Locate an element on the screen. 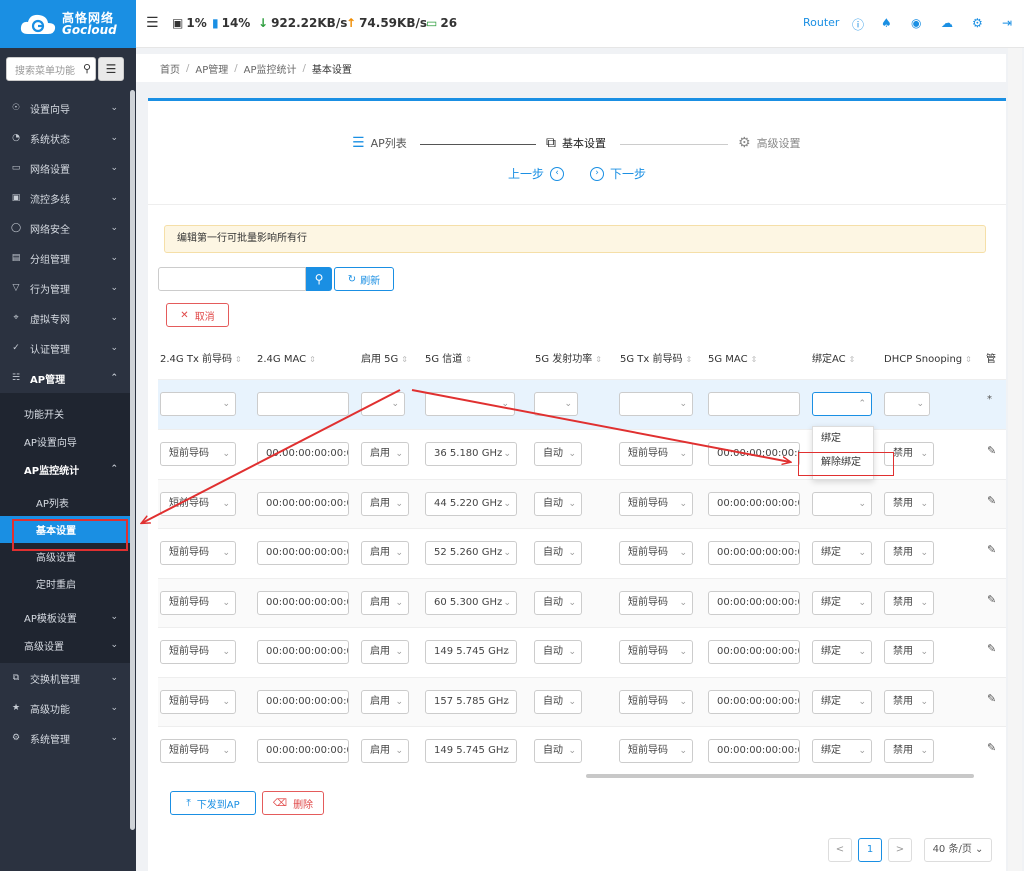 The width and height of the screenshot is (1024, 871). issue-to-ap-button: ⤒ 下发到AP is located at coordinates (213, 803).